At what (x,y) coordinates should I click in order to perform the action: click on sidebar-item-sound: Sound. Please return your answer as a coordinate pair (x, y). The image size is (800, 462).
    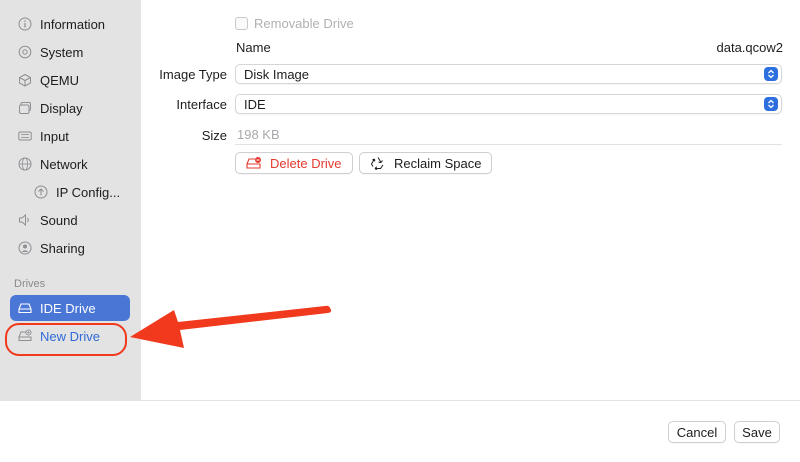
    Looking at the image, I should click on (70, 220).